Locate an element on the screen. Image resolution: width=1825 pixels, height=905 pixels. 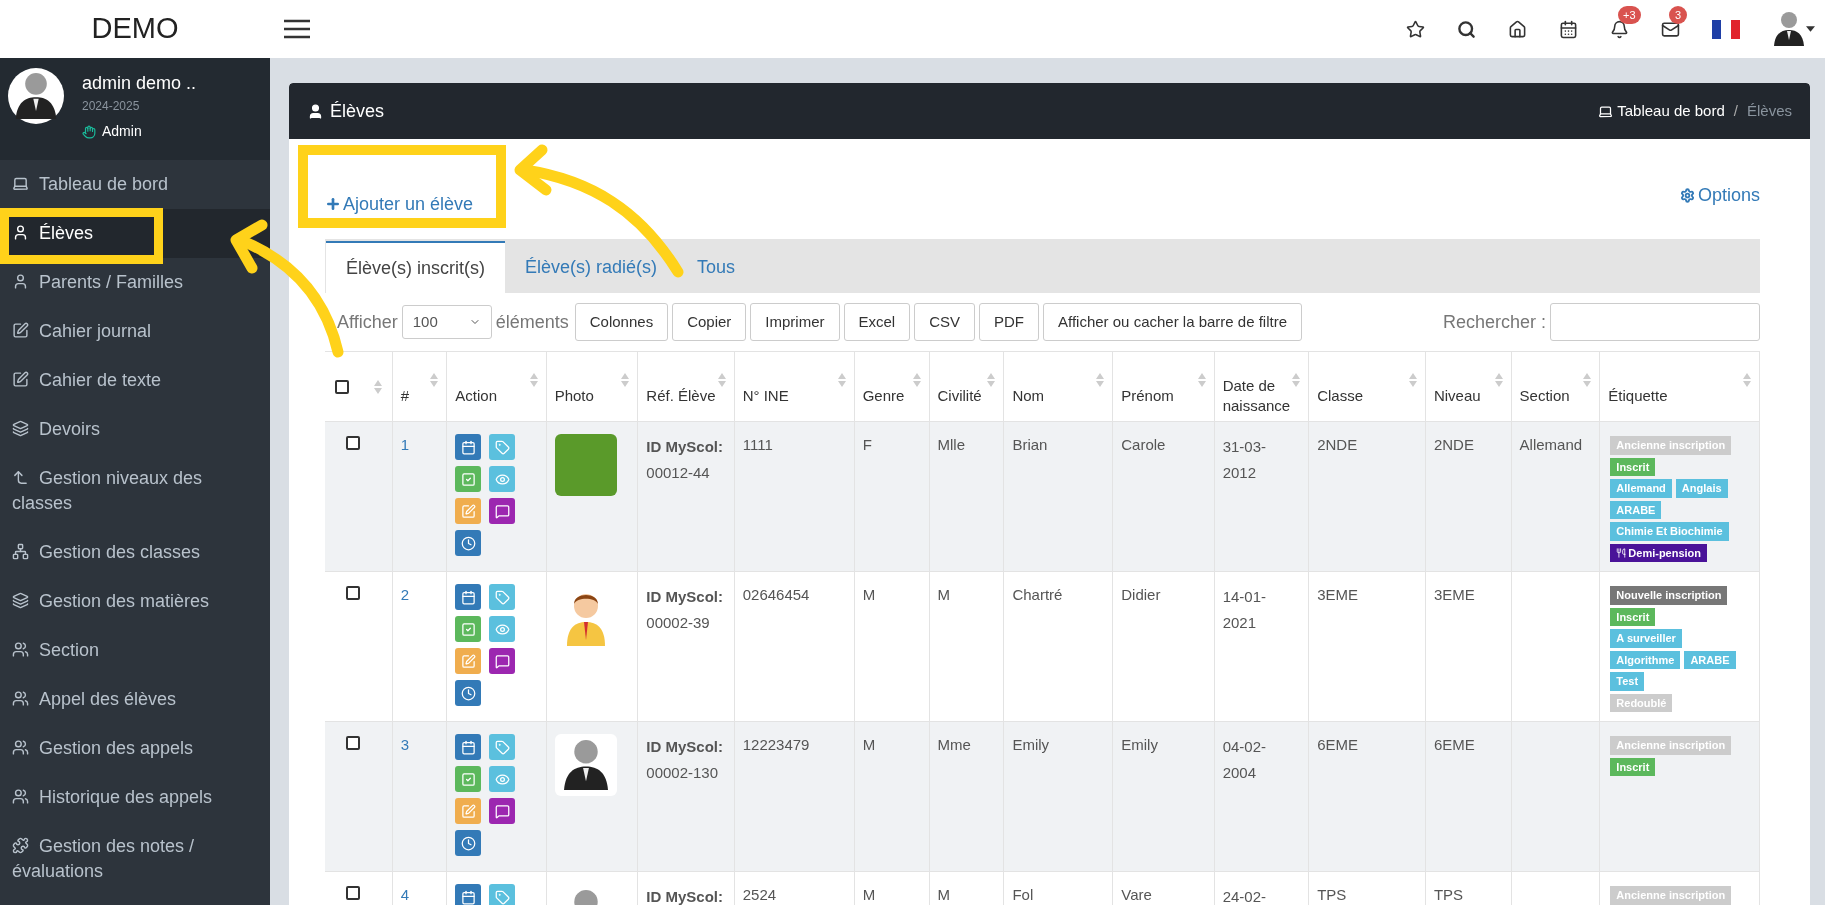
column-header: Nom is located at coordinates (1028, 386).